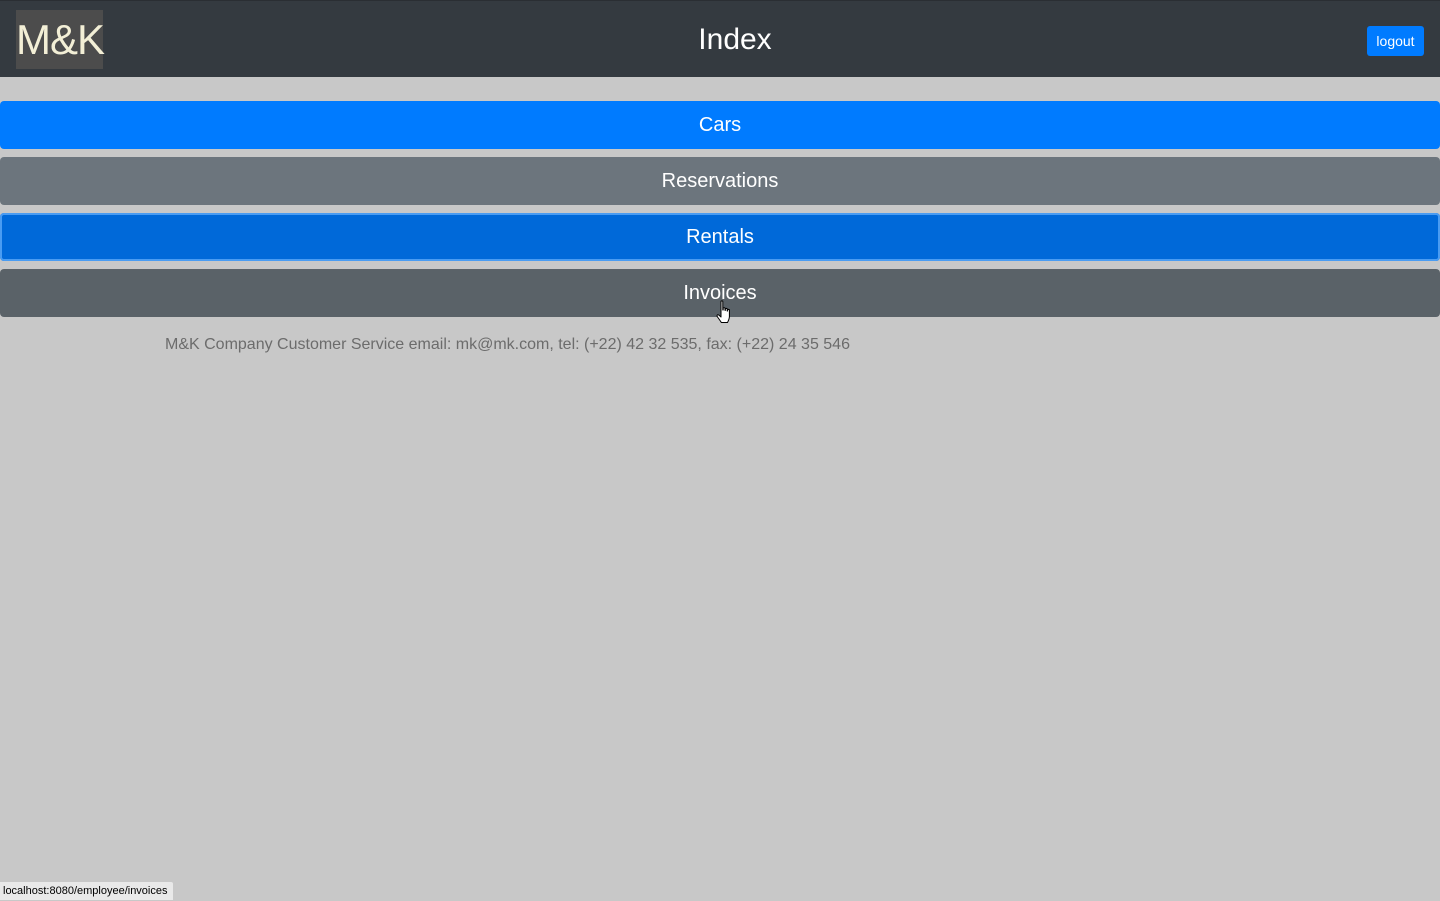 The height and width of the screenshot is (901, 1440). Describe the element at coordinates (735, 39) in the screenshot. I see `page-title: Index` at that location.